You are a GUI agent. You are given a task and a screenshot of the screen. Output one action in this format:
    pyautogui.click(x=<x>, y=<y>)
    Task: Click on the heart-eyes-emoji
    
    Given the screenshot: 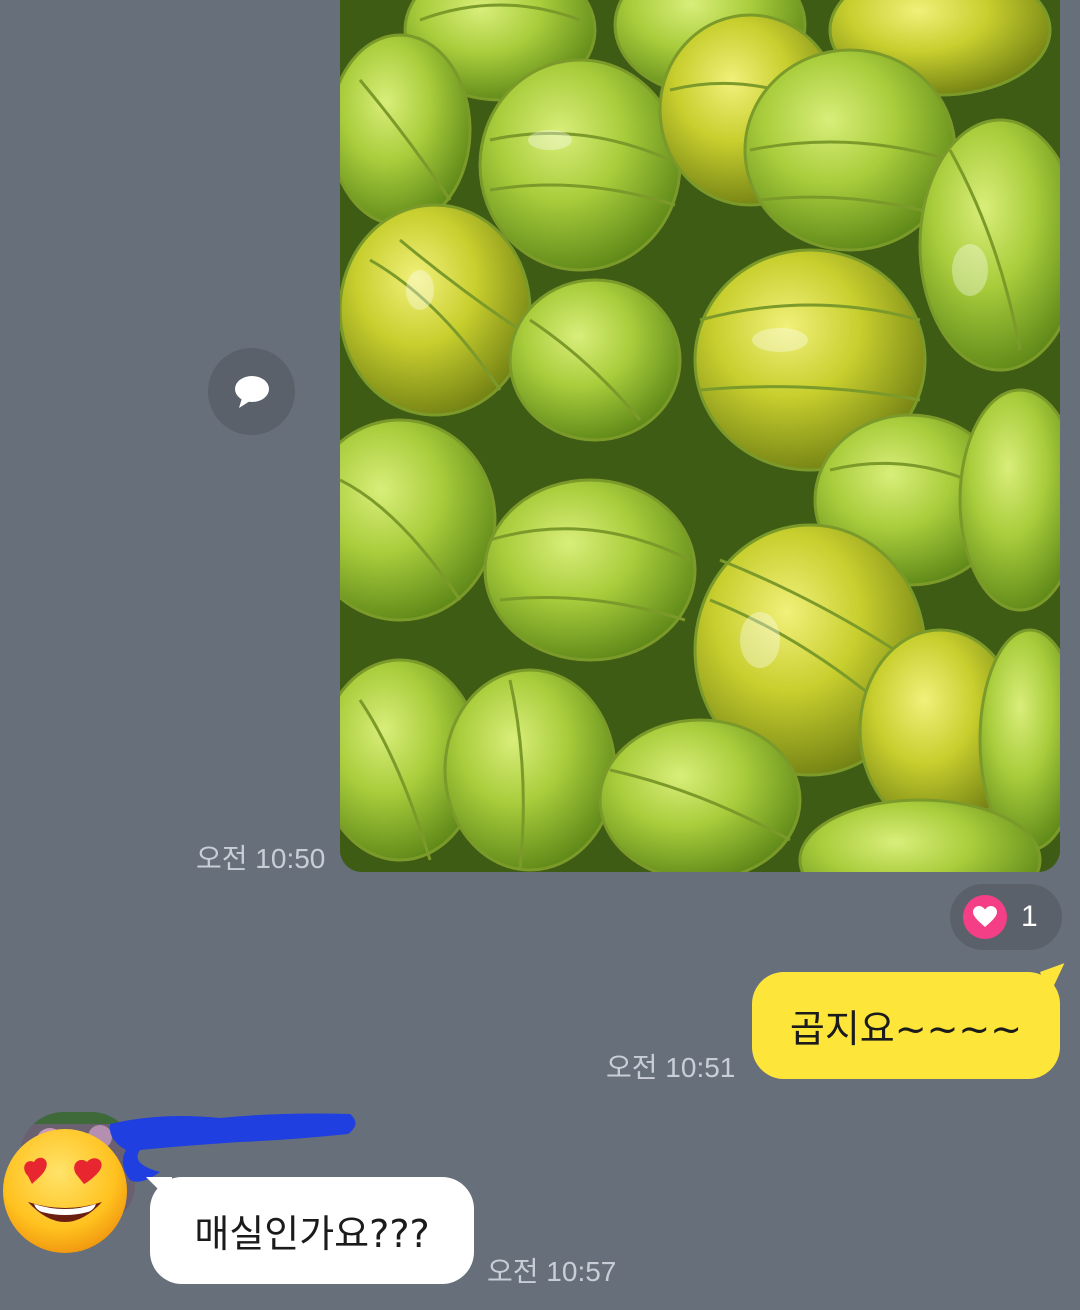 What is the action you would take?
    pyautogui.click(x=66, y=1191)
    